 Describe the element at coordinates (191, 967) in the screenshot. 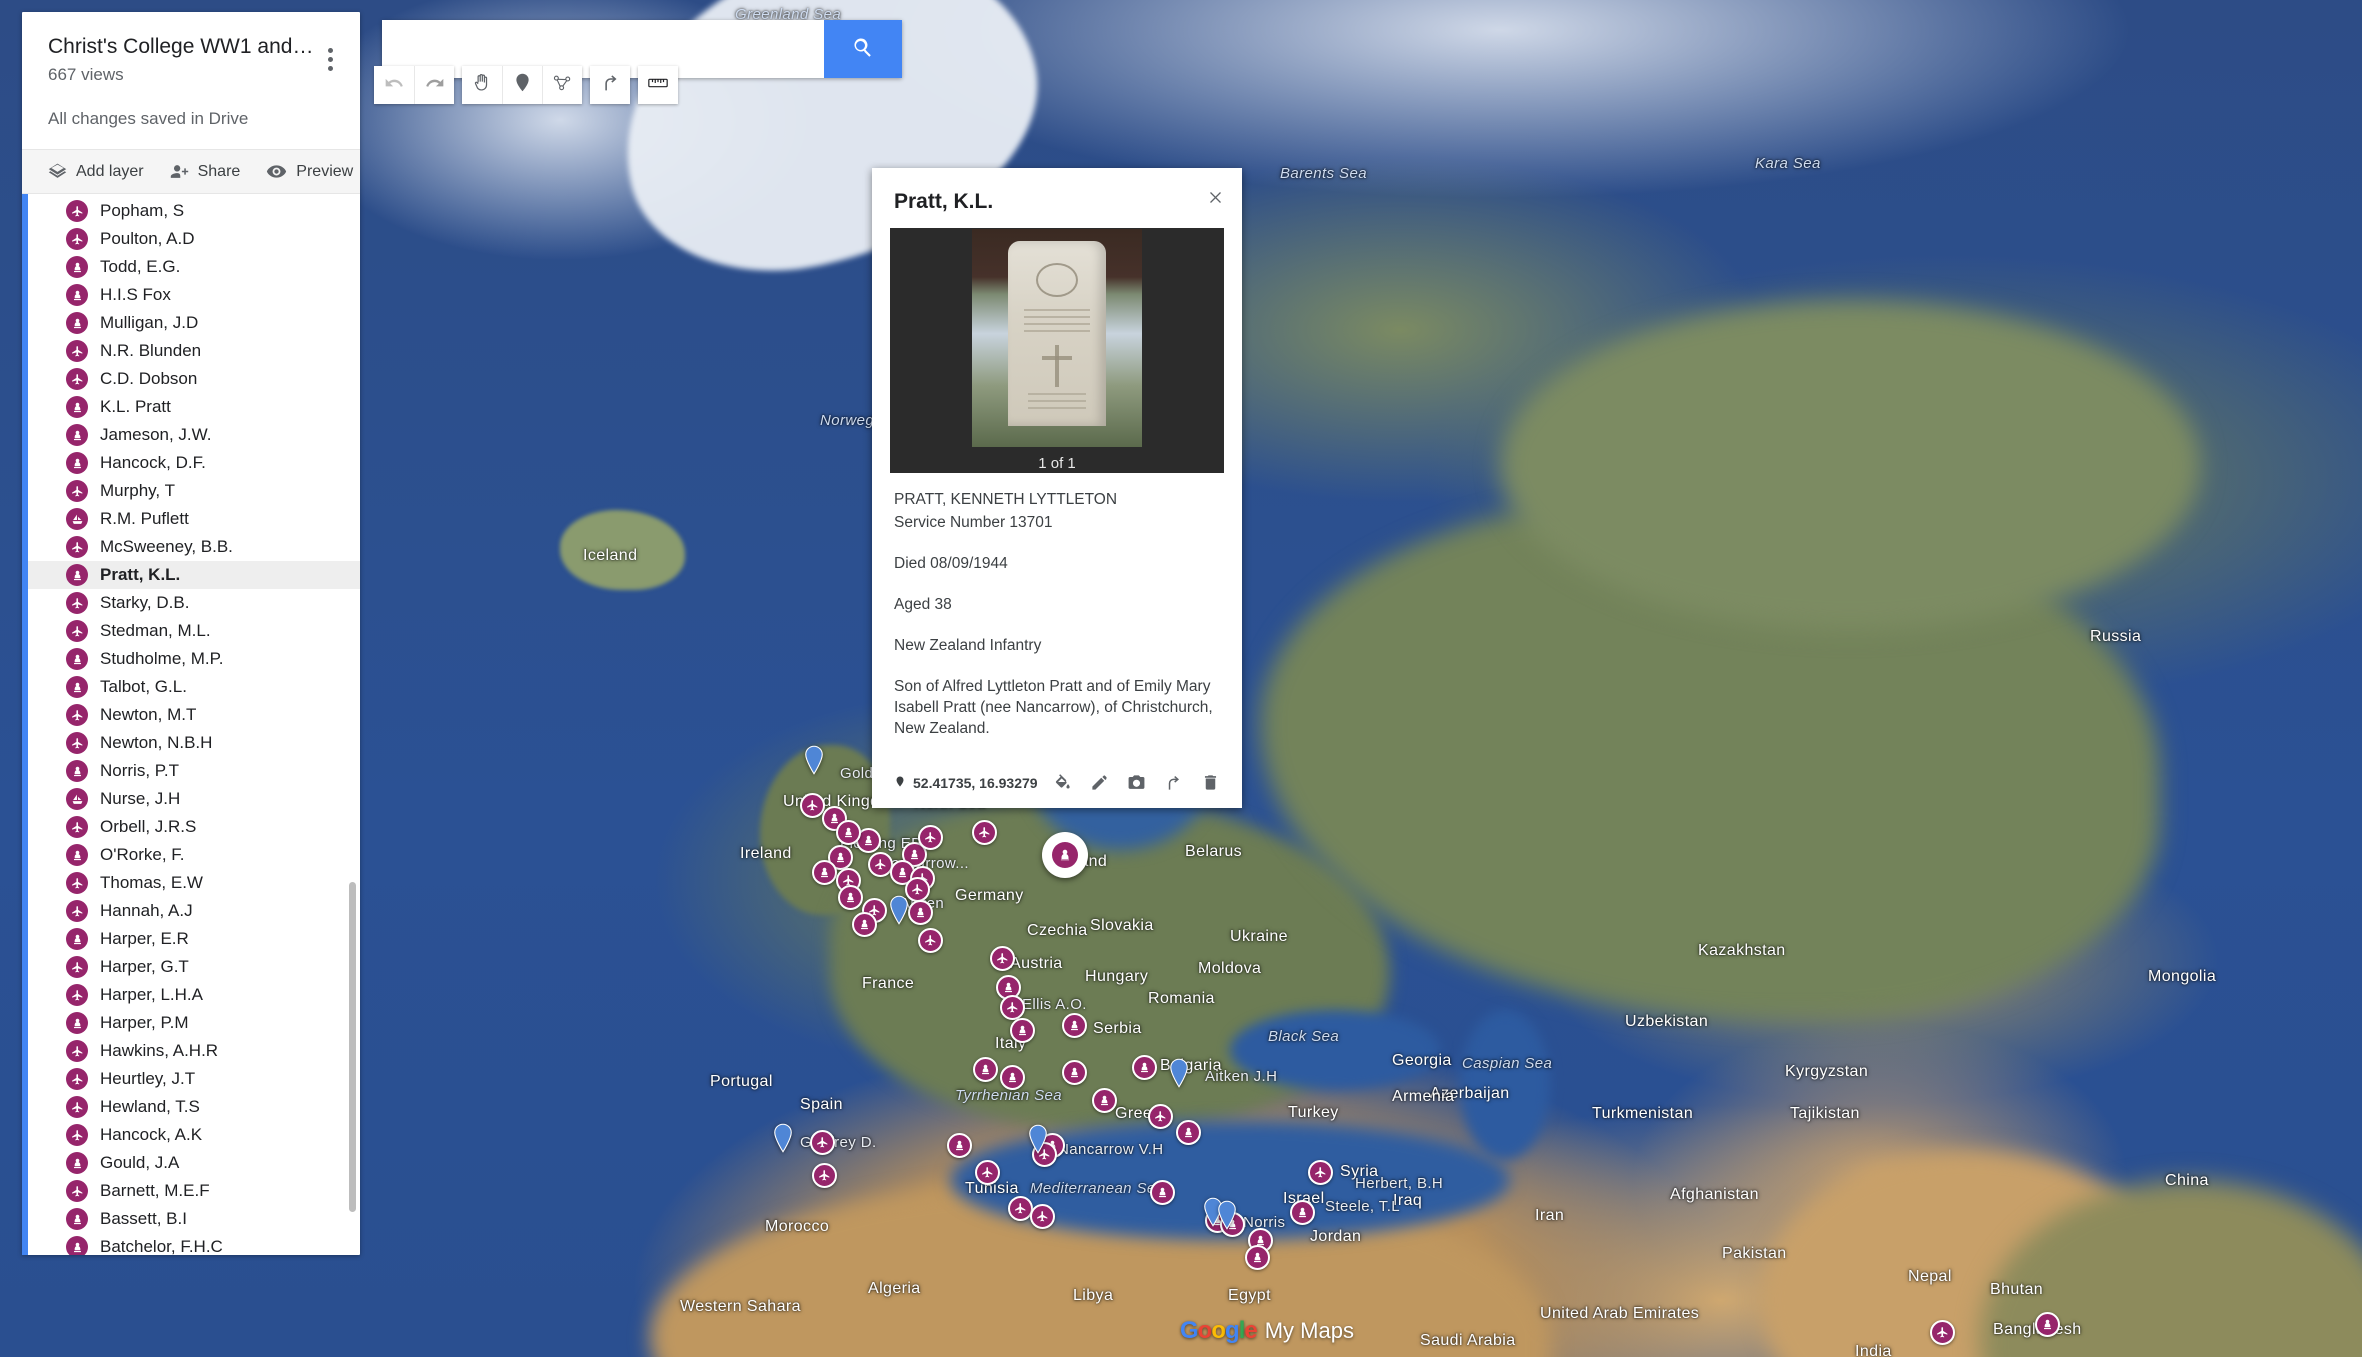

I see `feature-row: Harper, G.T` at that location.